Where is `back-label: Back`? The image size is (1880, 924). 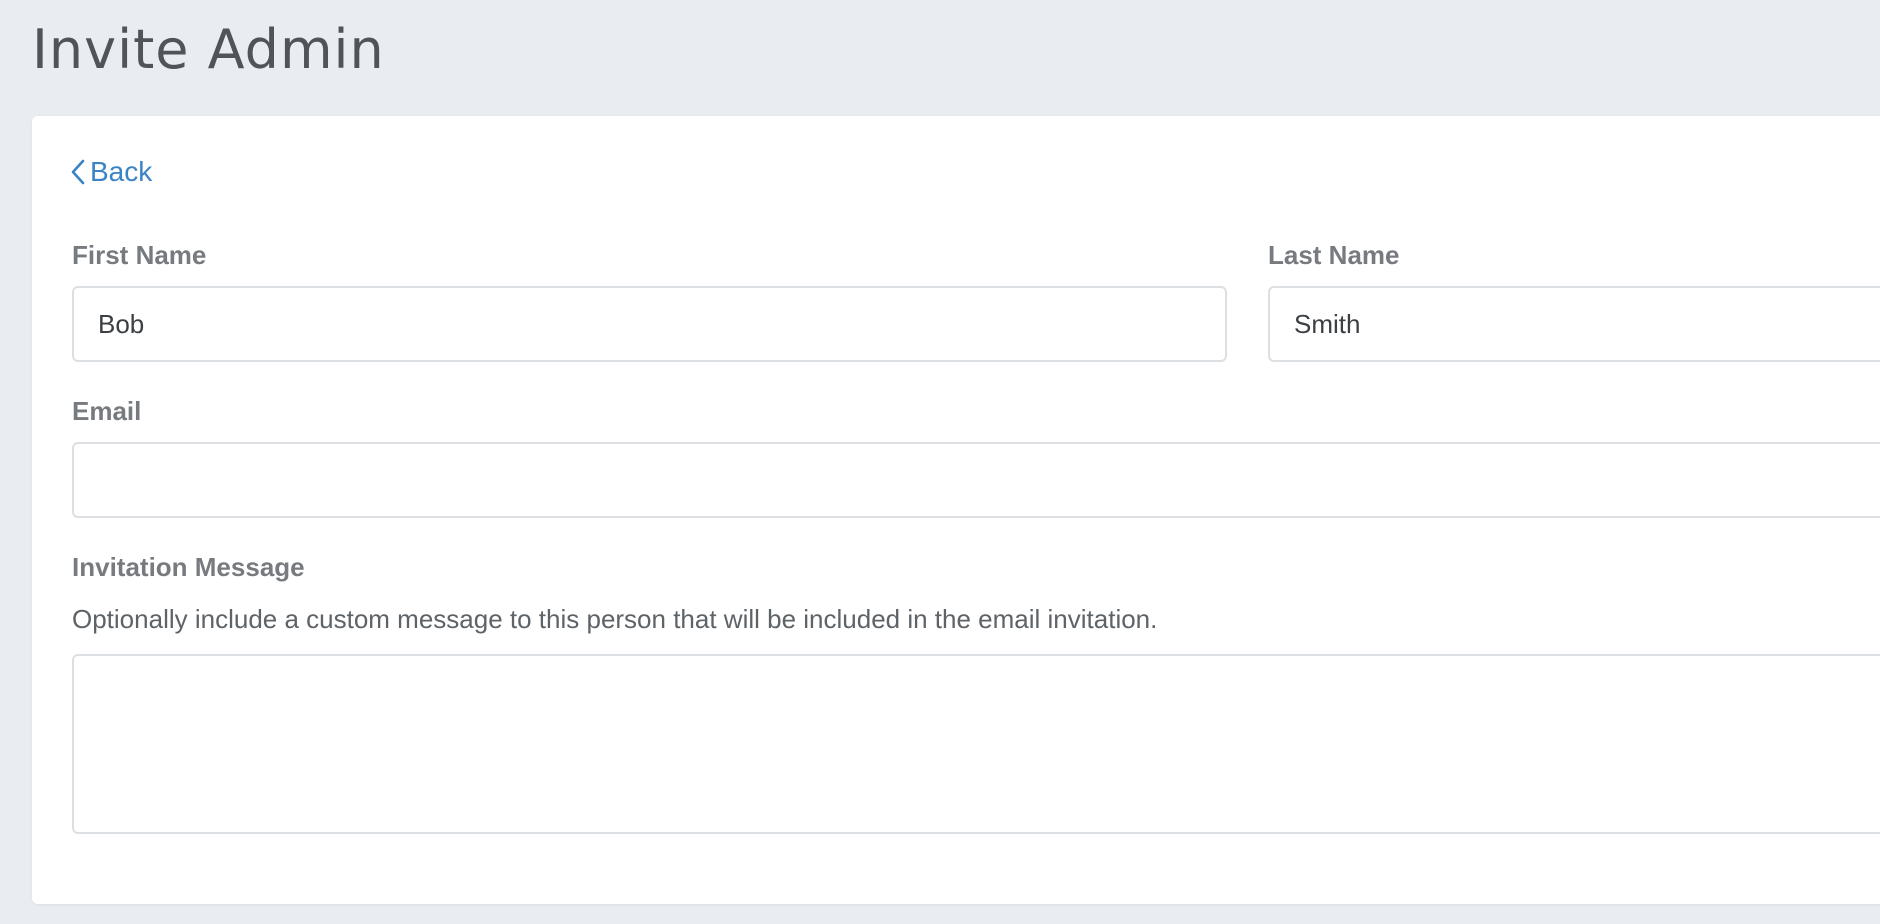
back-label: Back is located at coordinates (121, 171).